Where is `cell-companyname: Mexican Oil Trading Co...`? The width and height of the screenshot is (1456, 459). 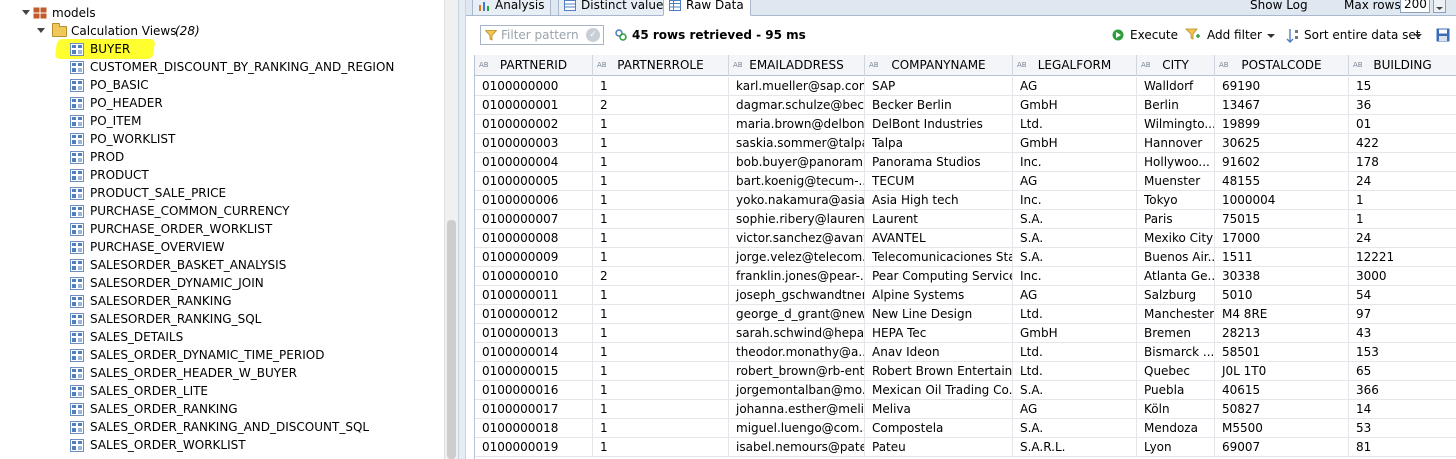
cell-companyname: Mexican Oil Trading Co... is located at coordinates (939, 390).